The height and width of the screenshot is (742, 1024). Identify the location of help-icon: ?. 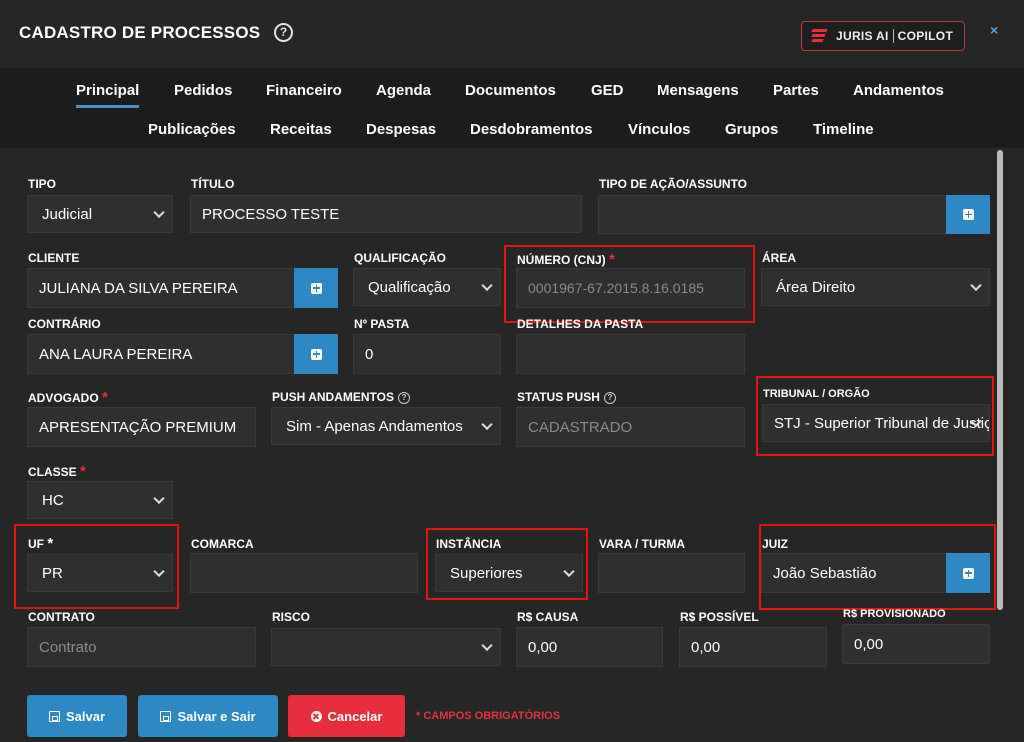
(283, 32).